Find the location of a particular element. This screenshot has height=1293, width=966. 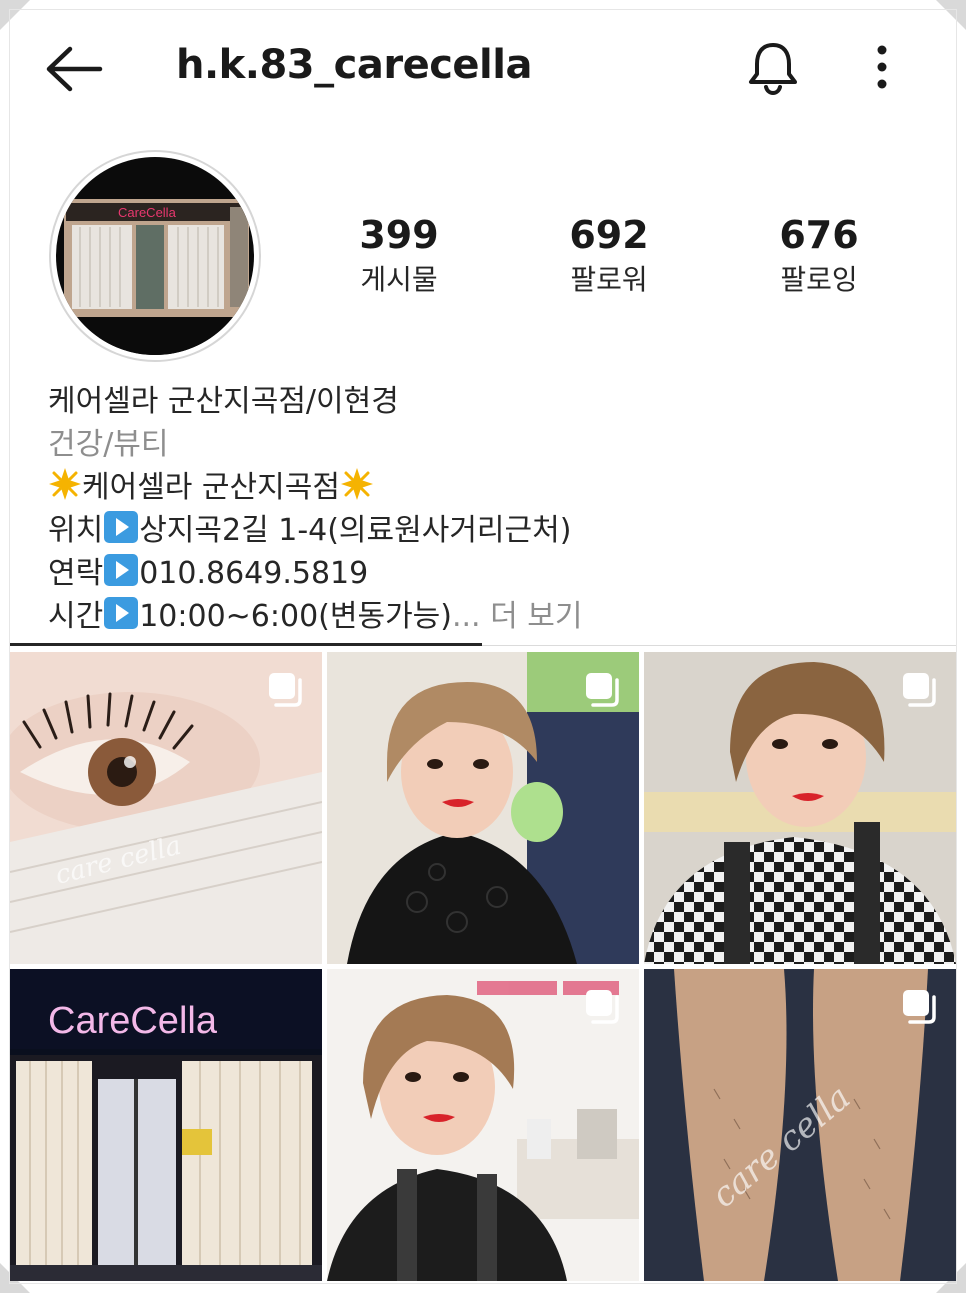

bio-more-link: 더 보기 is located at coordinates (536, 616).